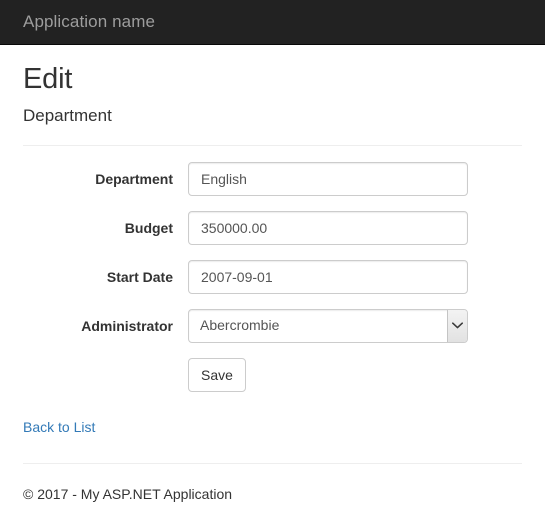 The width and height of the screenshot is (545, 510). I want to click on control-wrap-administrator: Abercrombie, so click(328, 325).